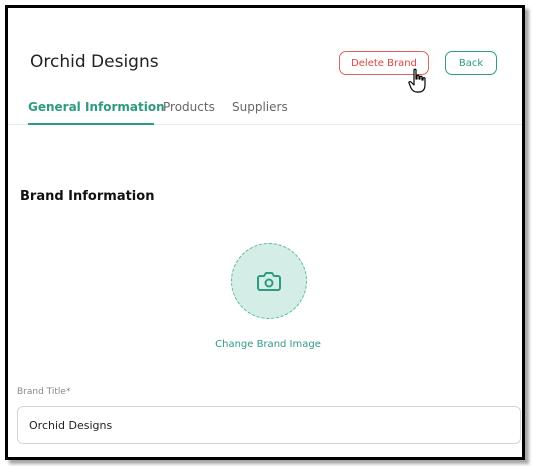 This screenshot has height=466, width=533. What do you see at coordinates (96, 107) in the screenshot?
I see `tab-general-information: General Information` at bounding box center [96, 107].